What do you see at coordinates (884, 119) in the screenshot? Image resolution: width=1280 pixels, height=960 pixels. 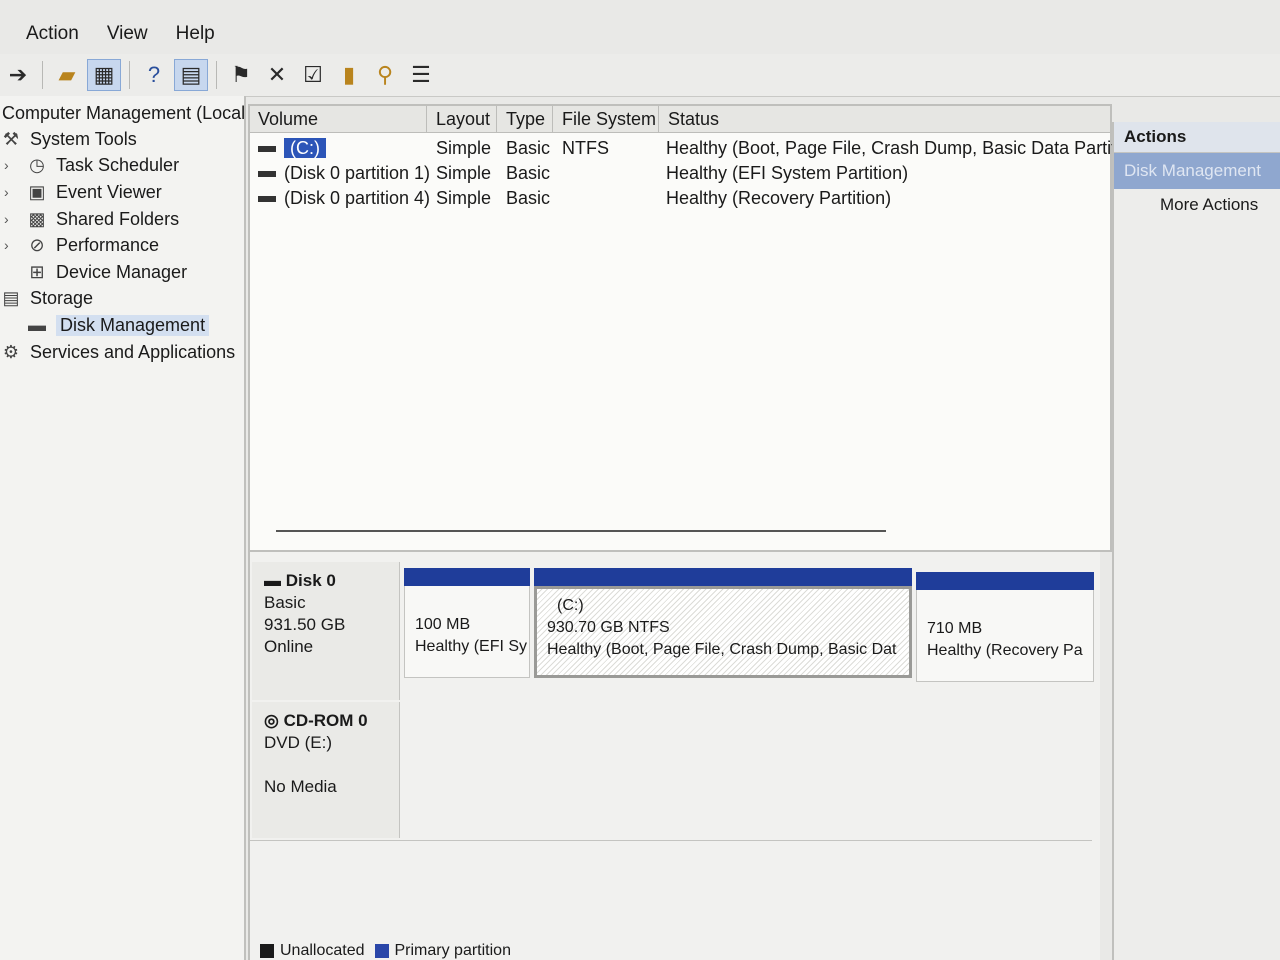 I see `column-header-status: Status` at bounding box center [884, 119].